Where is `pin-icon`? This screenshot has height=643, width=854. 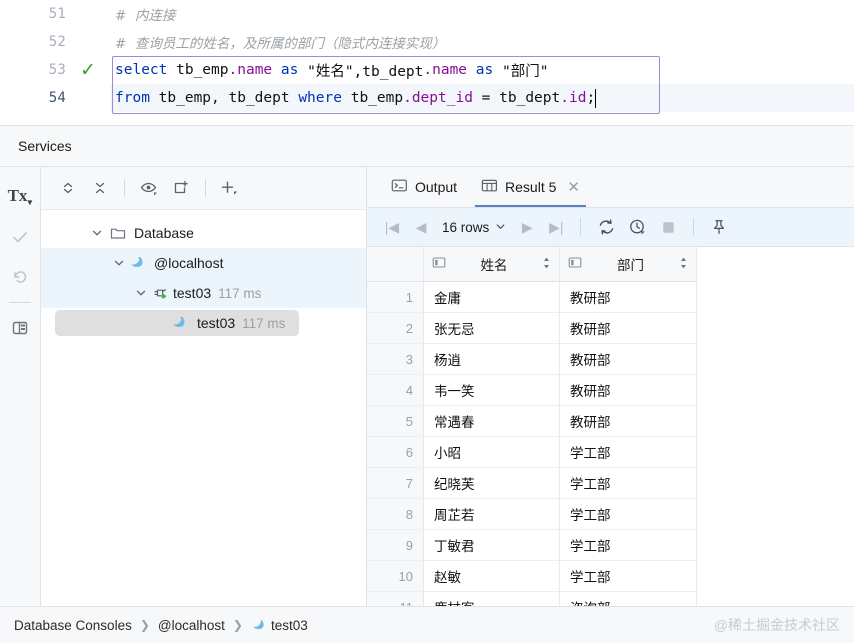 pin-icon is located at coordinates (719, 227).